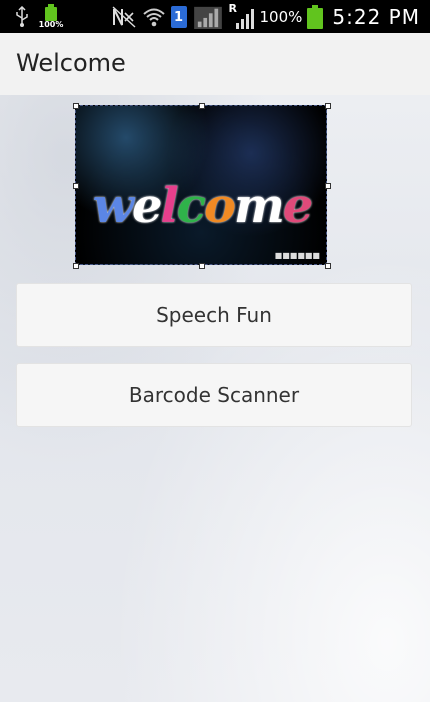 This screenshot has height=702, width=430. I want to click on mute-icon, so click(123, 17).